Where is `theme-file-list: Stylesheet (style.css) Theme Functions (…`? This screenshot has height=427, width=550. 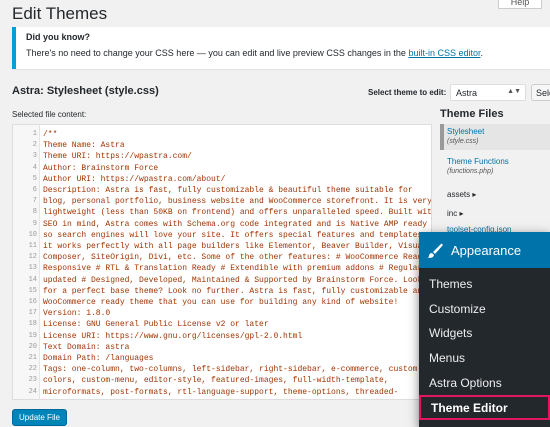 theme-file-list: Stylesheet (style.css) Theme Functions (… is located at coordinates (495, 181).